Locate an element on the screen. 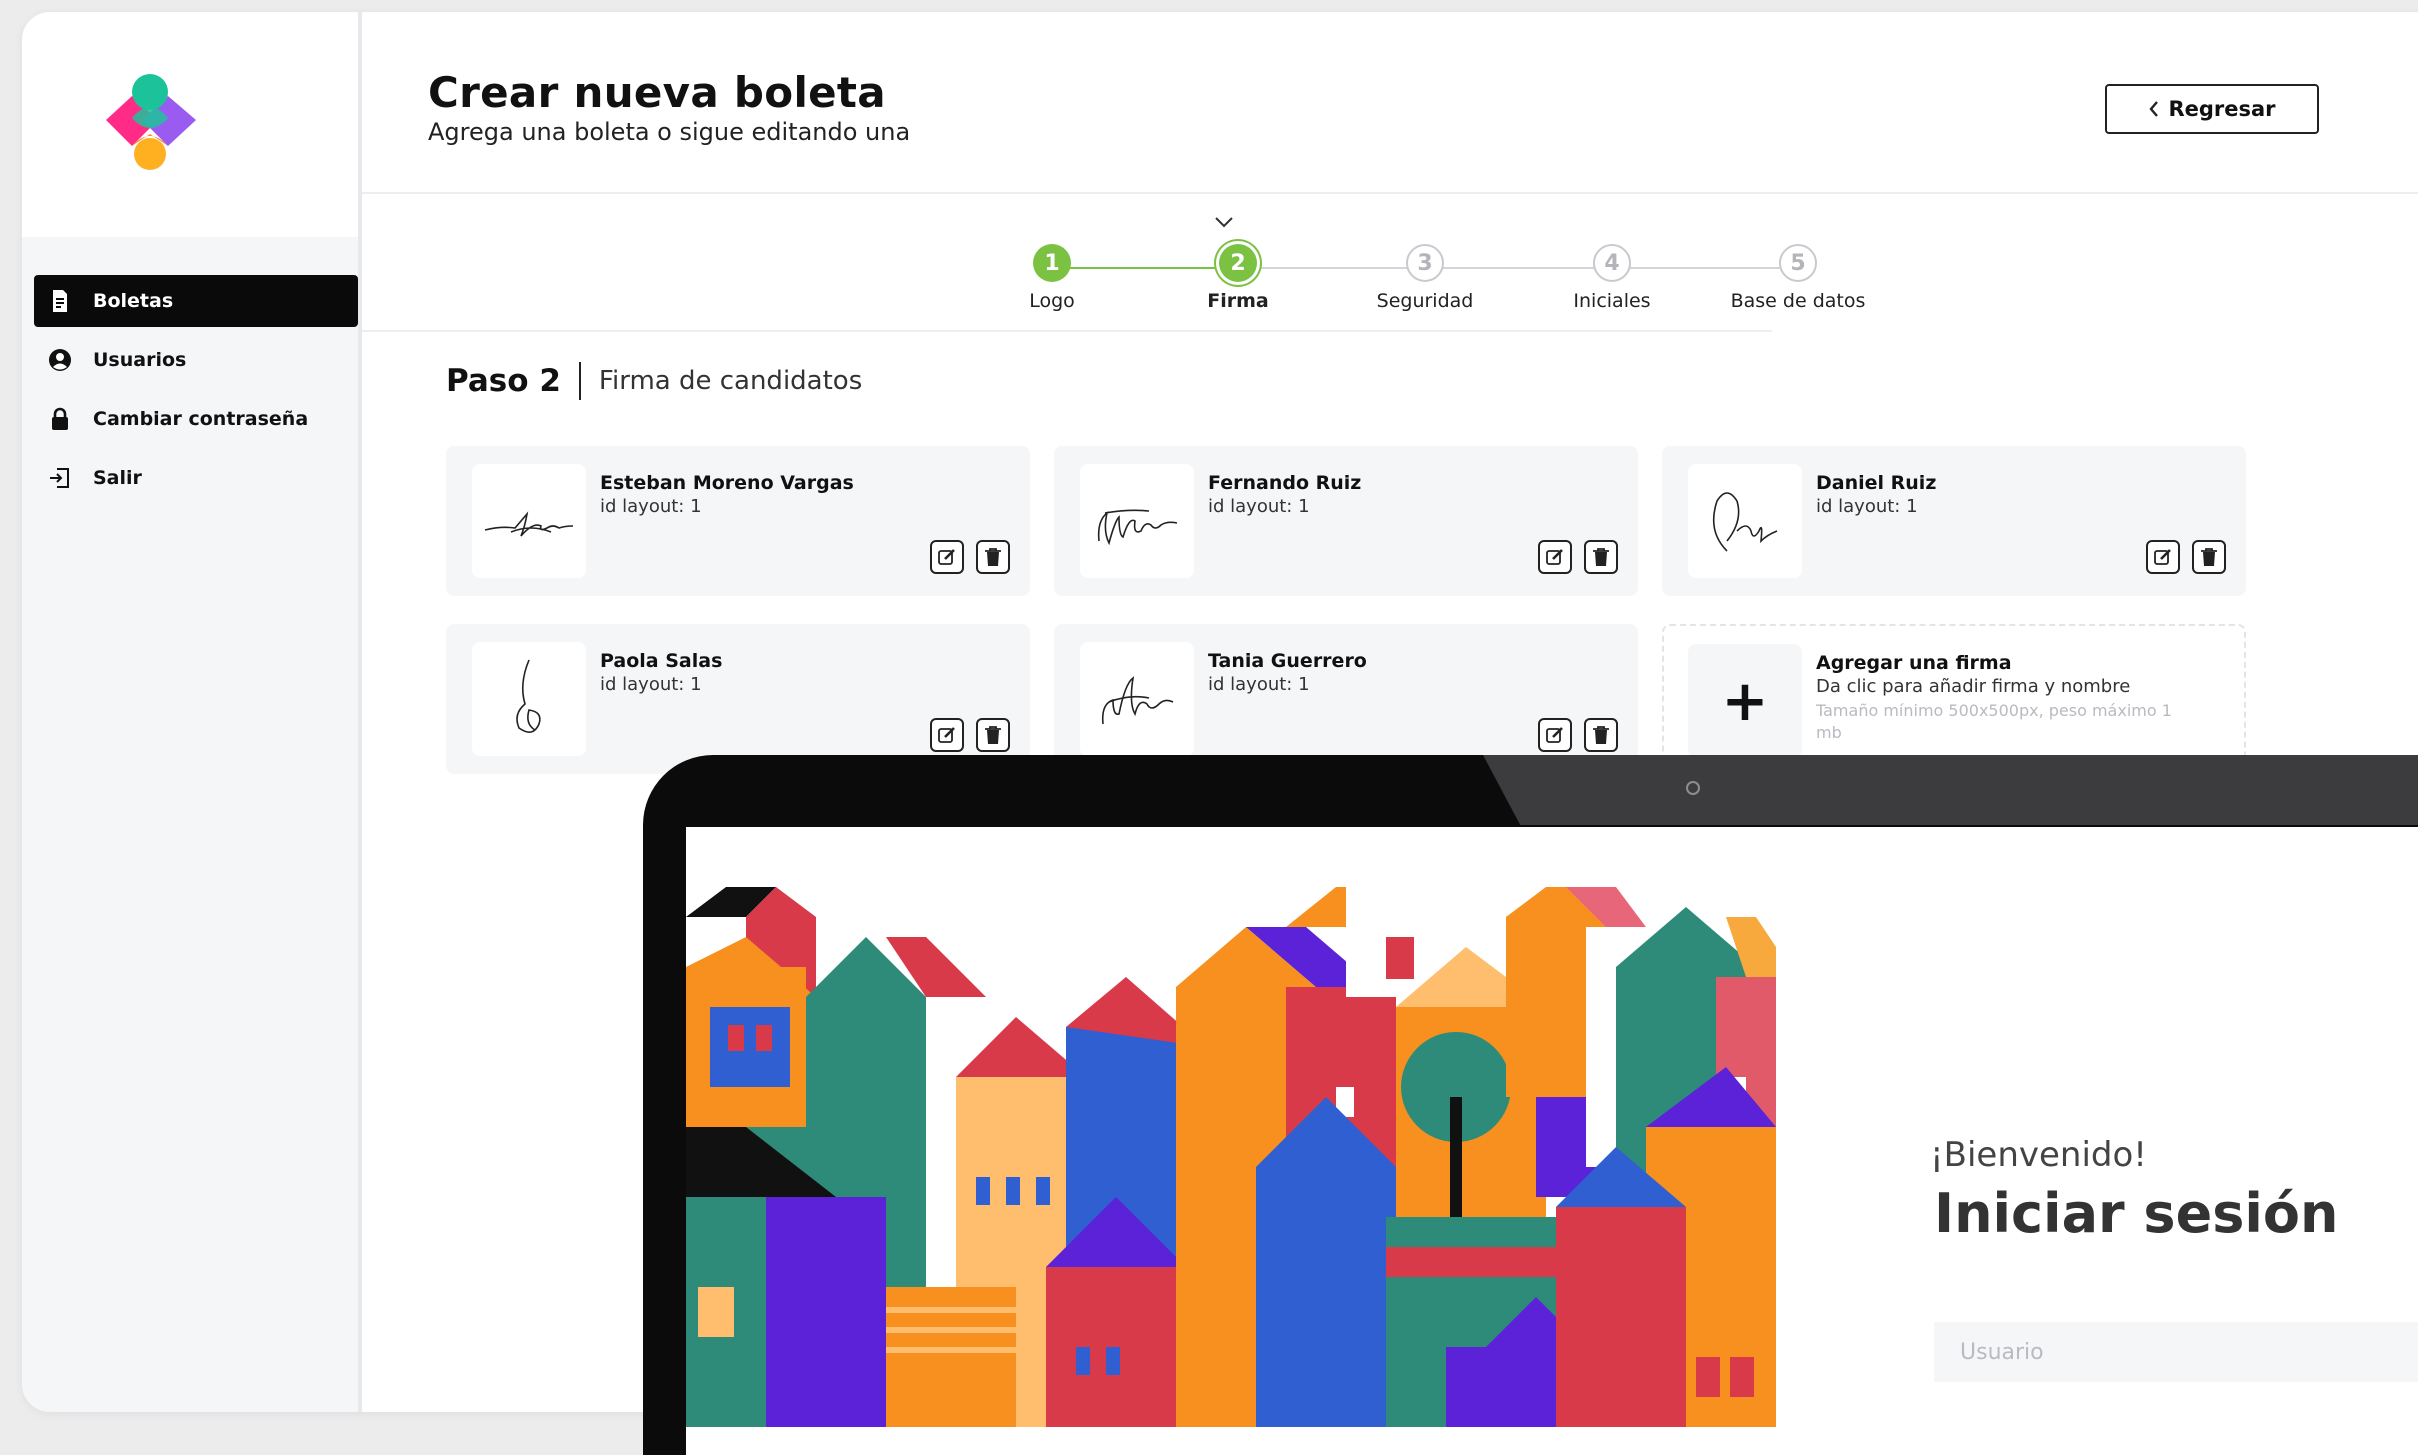 The height and width of the screenshot is (1455, 2418). step-label: Firma is located at coordinates (1238, 301).